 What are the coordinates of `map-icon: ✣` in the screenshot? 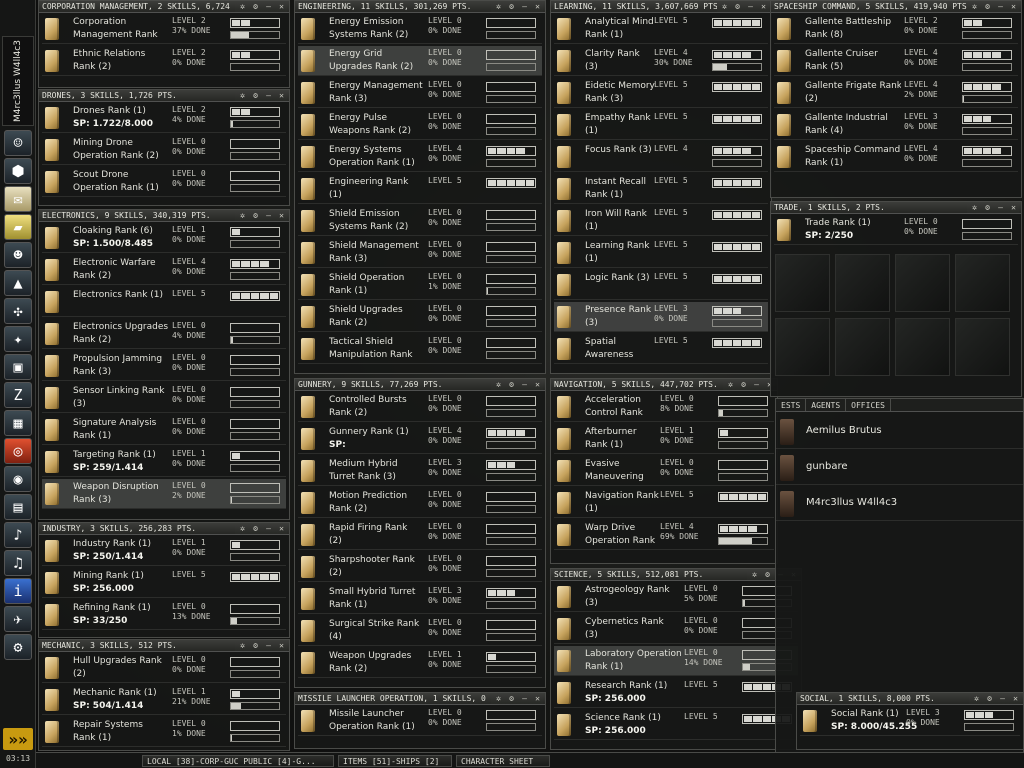 It's located at (18, 311).